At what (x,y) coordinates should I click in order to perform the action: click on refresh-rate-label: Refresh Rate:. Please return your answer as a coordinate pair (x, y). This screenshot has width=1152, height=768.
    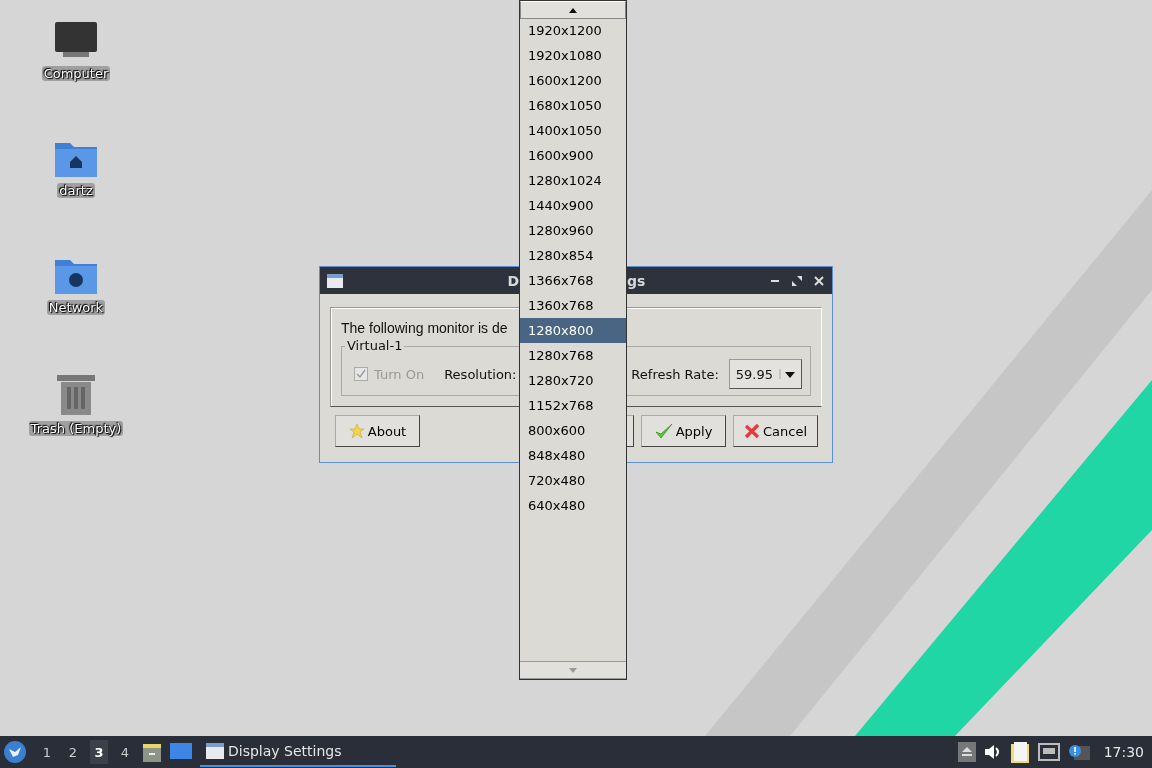
    Looking at the image, I should click on (675, 374).